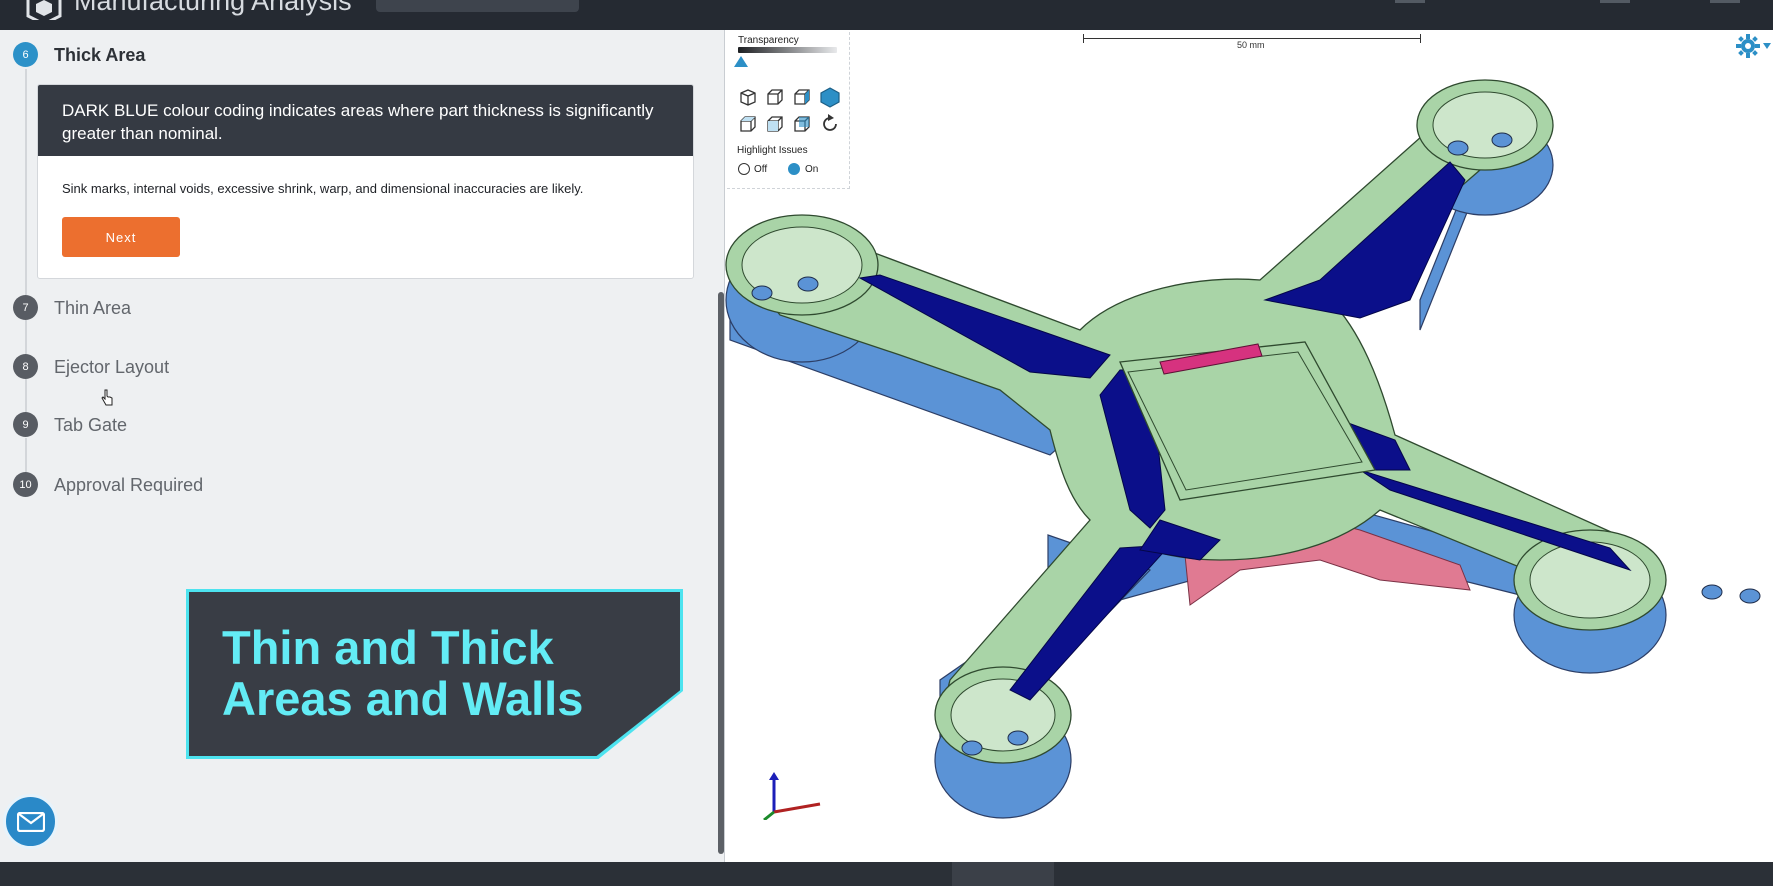 The width and height of the screenshot is (1773, 886). I want to click on scale-bar, so click(1251, 38).